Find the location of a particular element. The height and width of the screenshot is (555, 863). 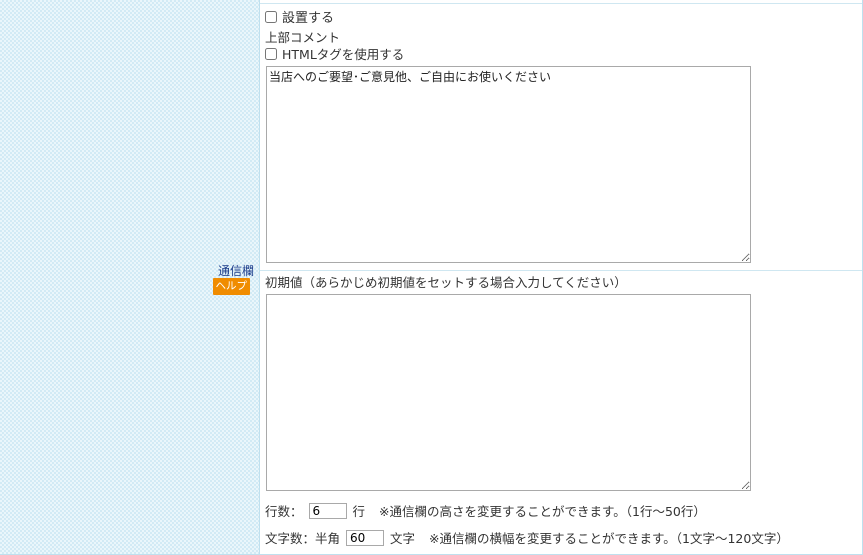

chars-input is located at coordinates (365, 537).